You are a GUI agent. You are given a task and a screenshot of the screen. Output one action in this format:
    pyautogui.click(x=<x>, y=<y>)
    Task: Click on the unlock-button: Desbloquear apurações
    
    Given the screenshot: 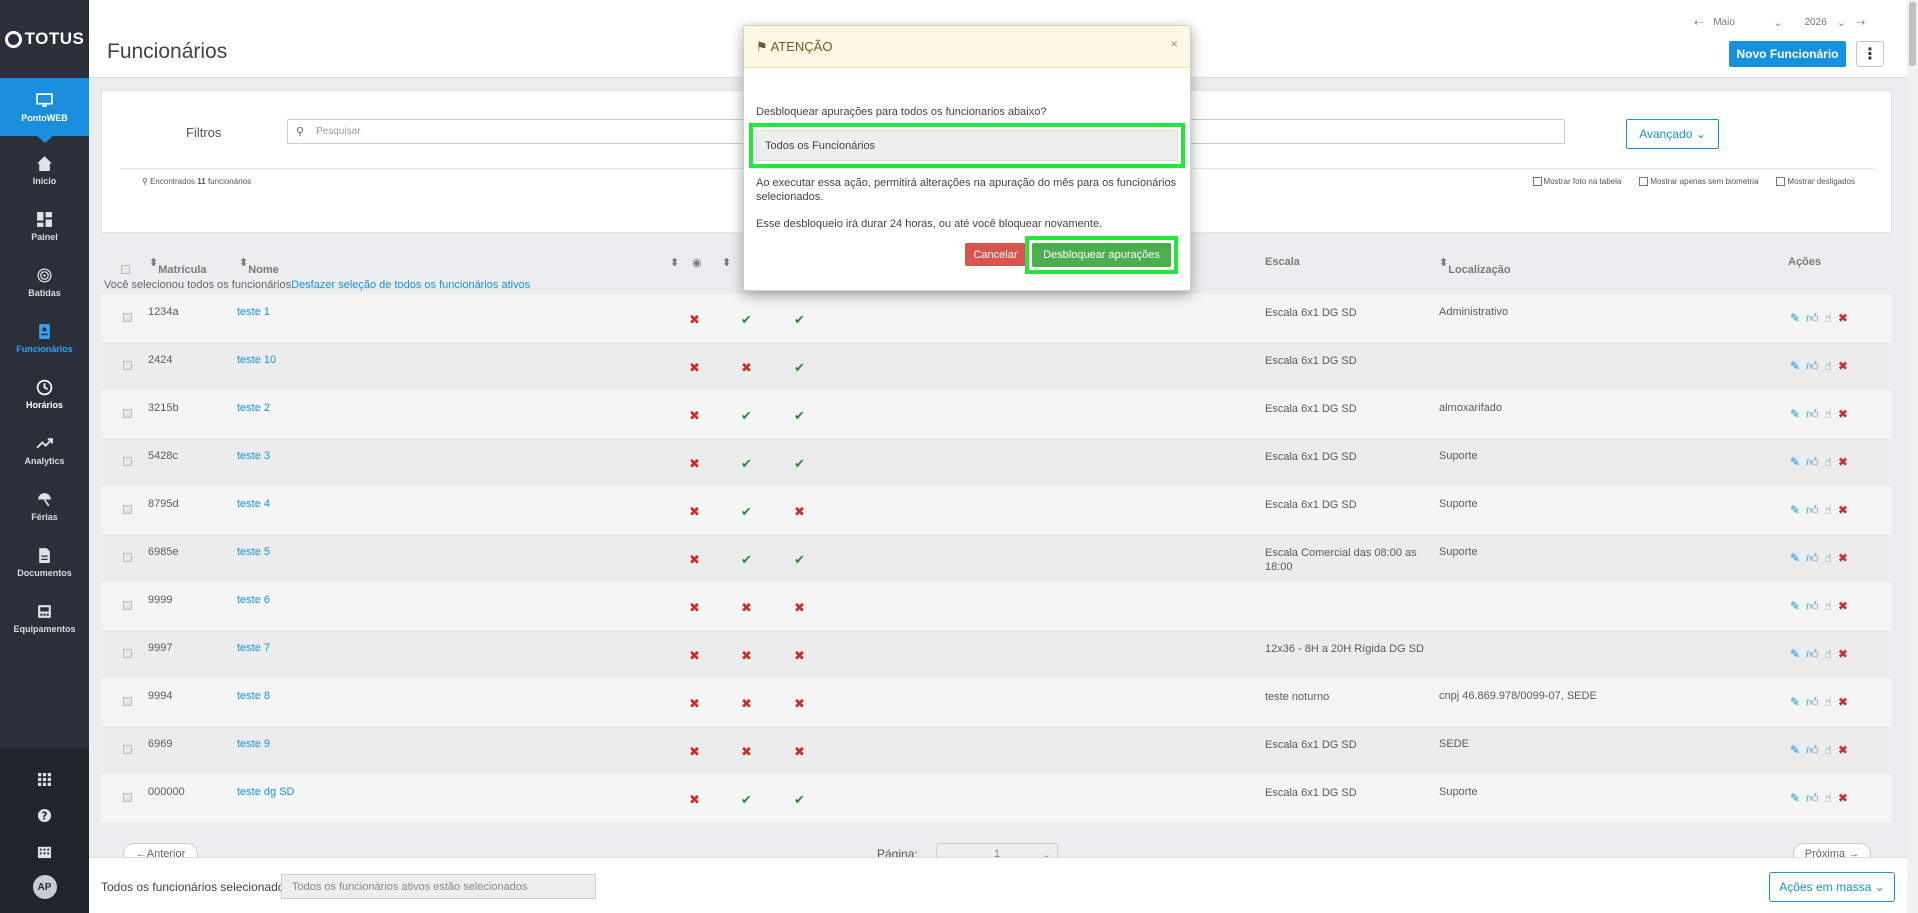 What is the action you would take?
    pyautogui.click(x=1101, y=255)
    